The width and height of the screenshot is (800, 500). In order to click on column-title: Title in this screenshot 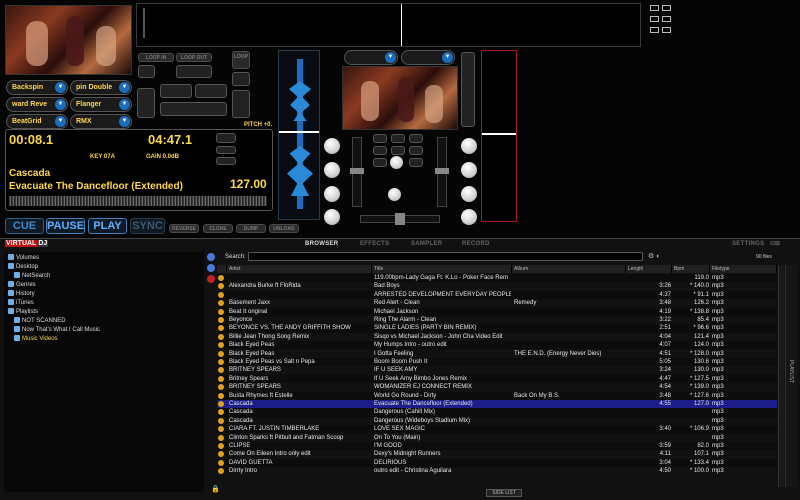, I will do `click(442, 269)`.